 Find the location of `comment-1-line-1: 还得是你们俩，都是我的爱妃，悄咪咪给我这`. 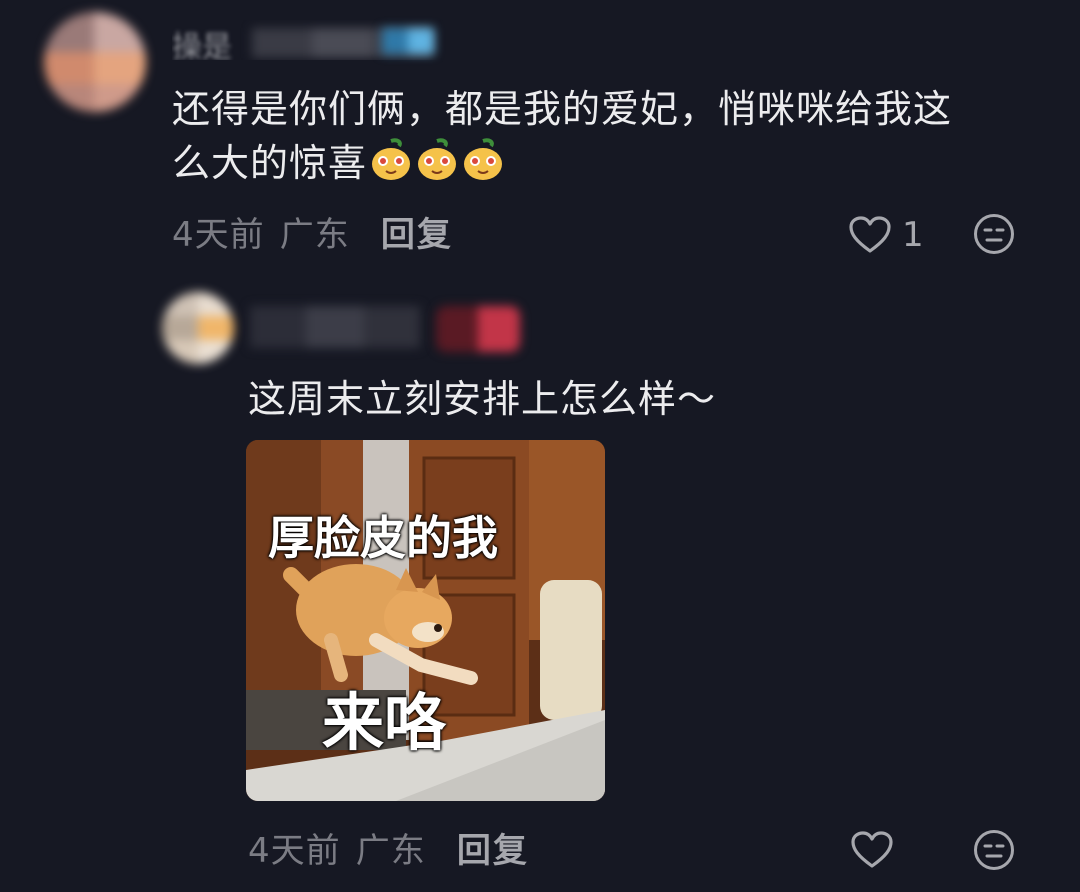

comment-1-line-1: 还得是你们俩，都是我的爱妃，悄咪咪给我这 is located at coordinates (562, 109).